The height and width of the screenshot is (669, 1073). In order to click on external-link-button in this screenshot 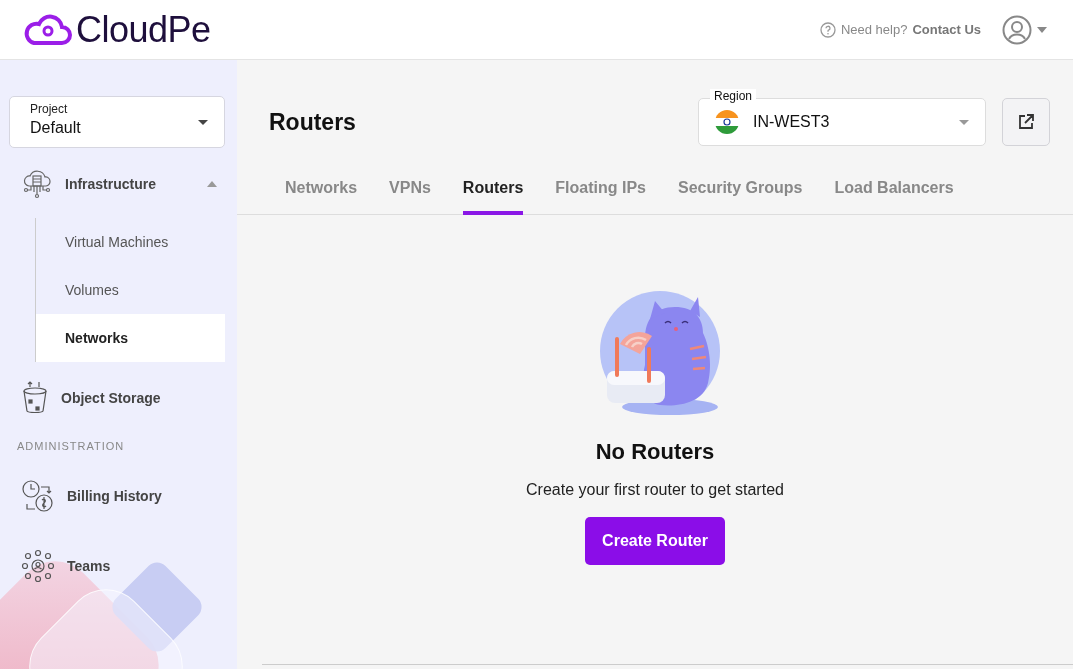, I will do `click(1026, 122)`.